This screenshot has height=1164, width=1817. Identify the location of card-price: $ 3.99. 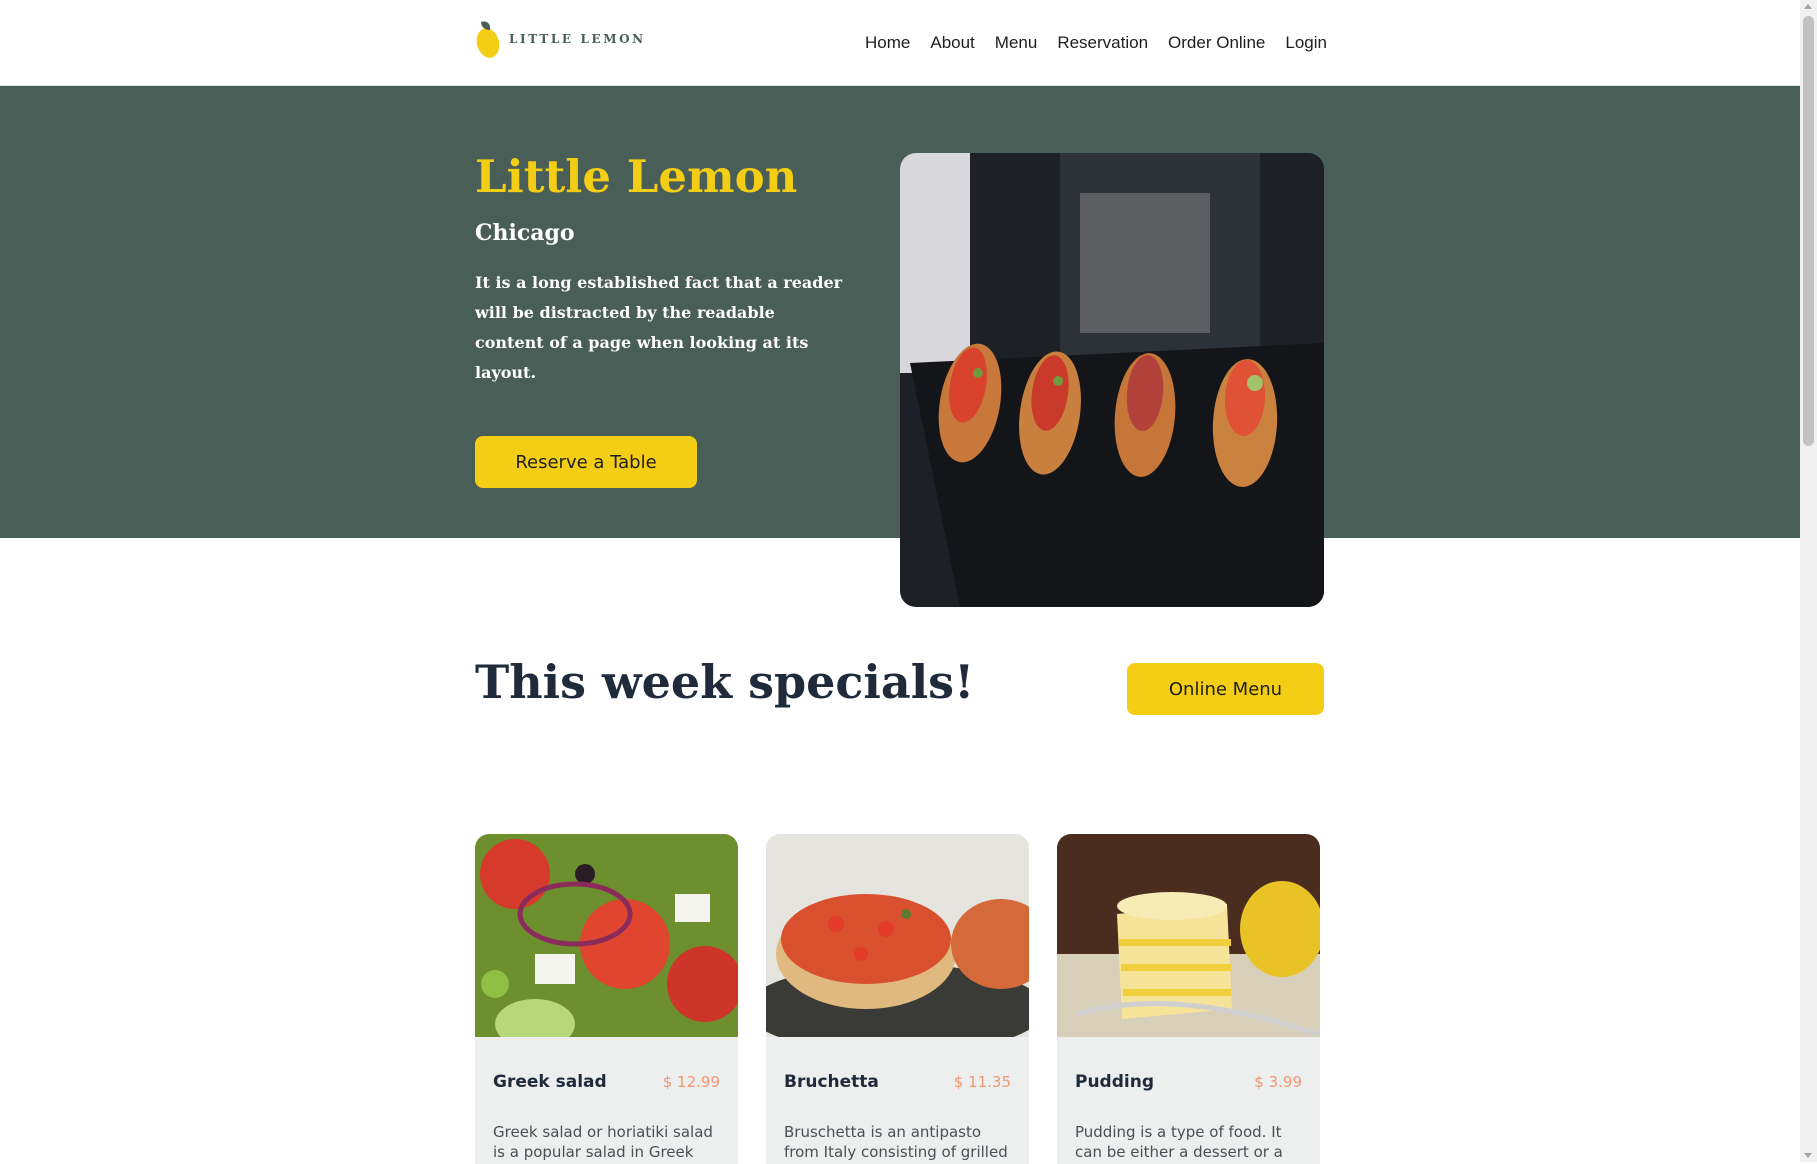
(1278, 1082).